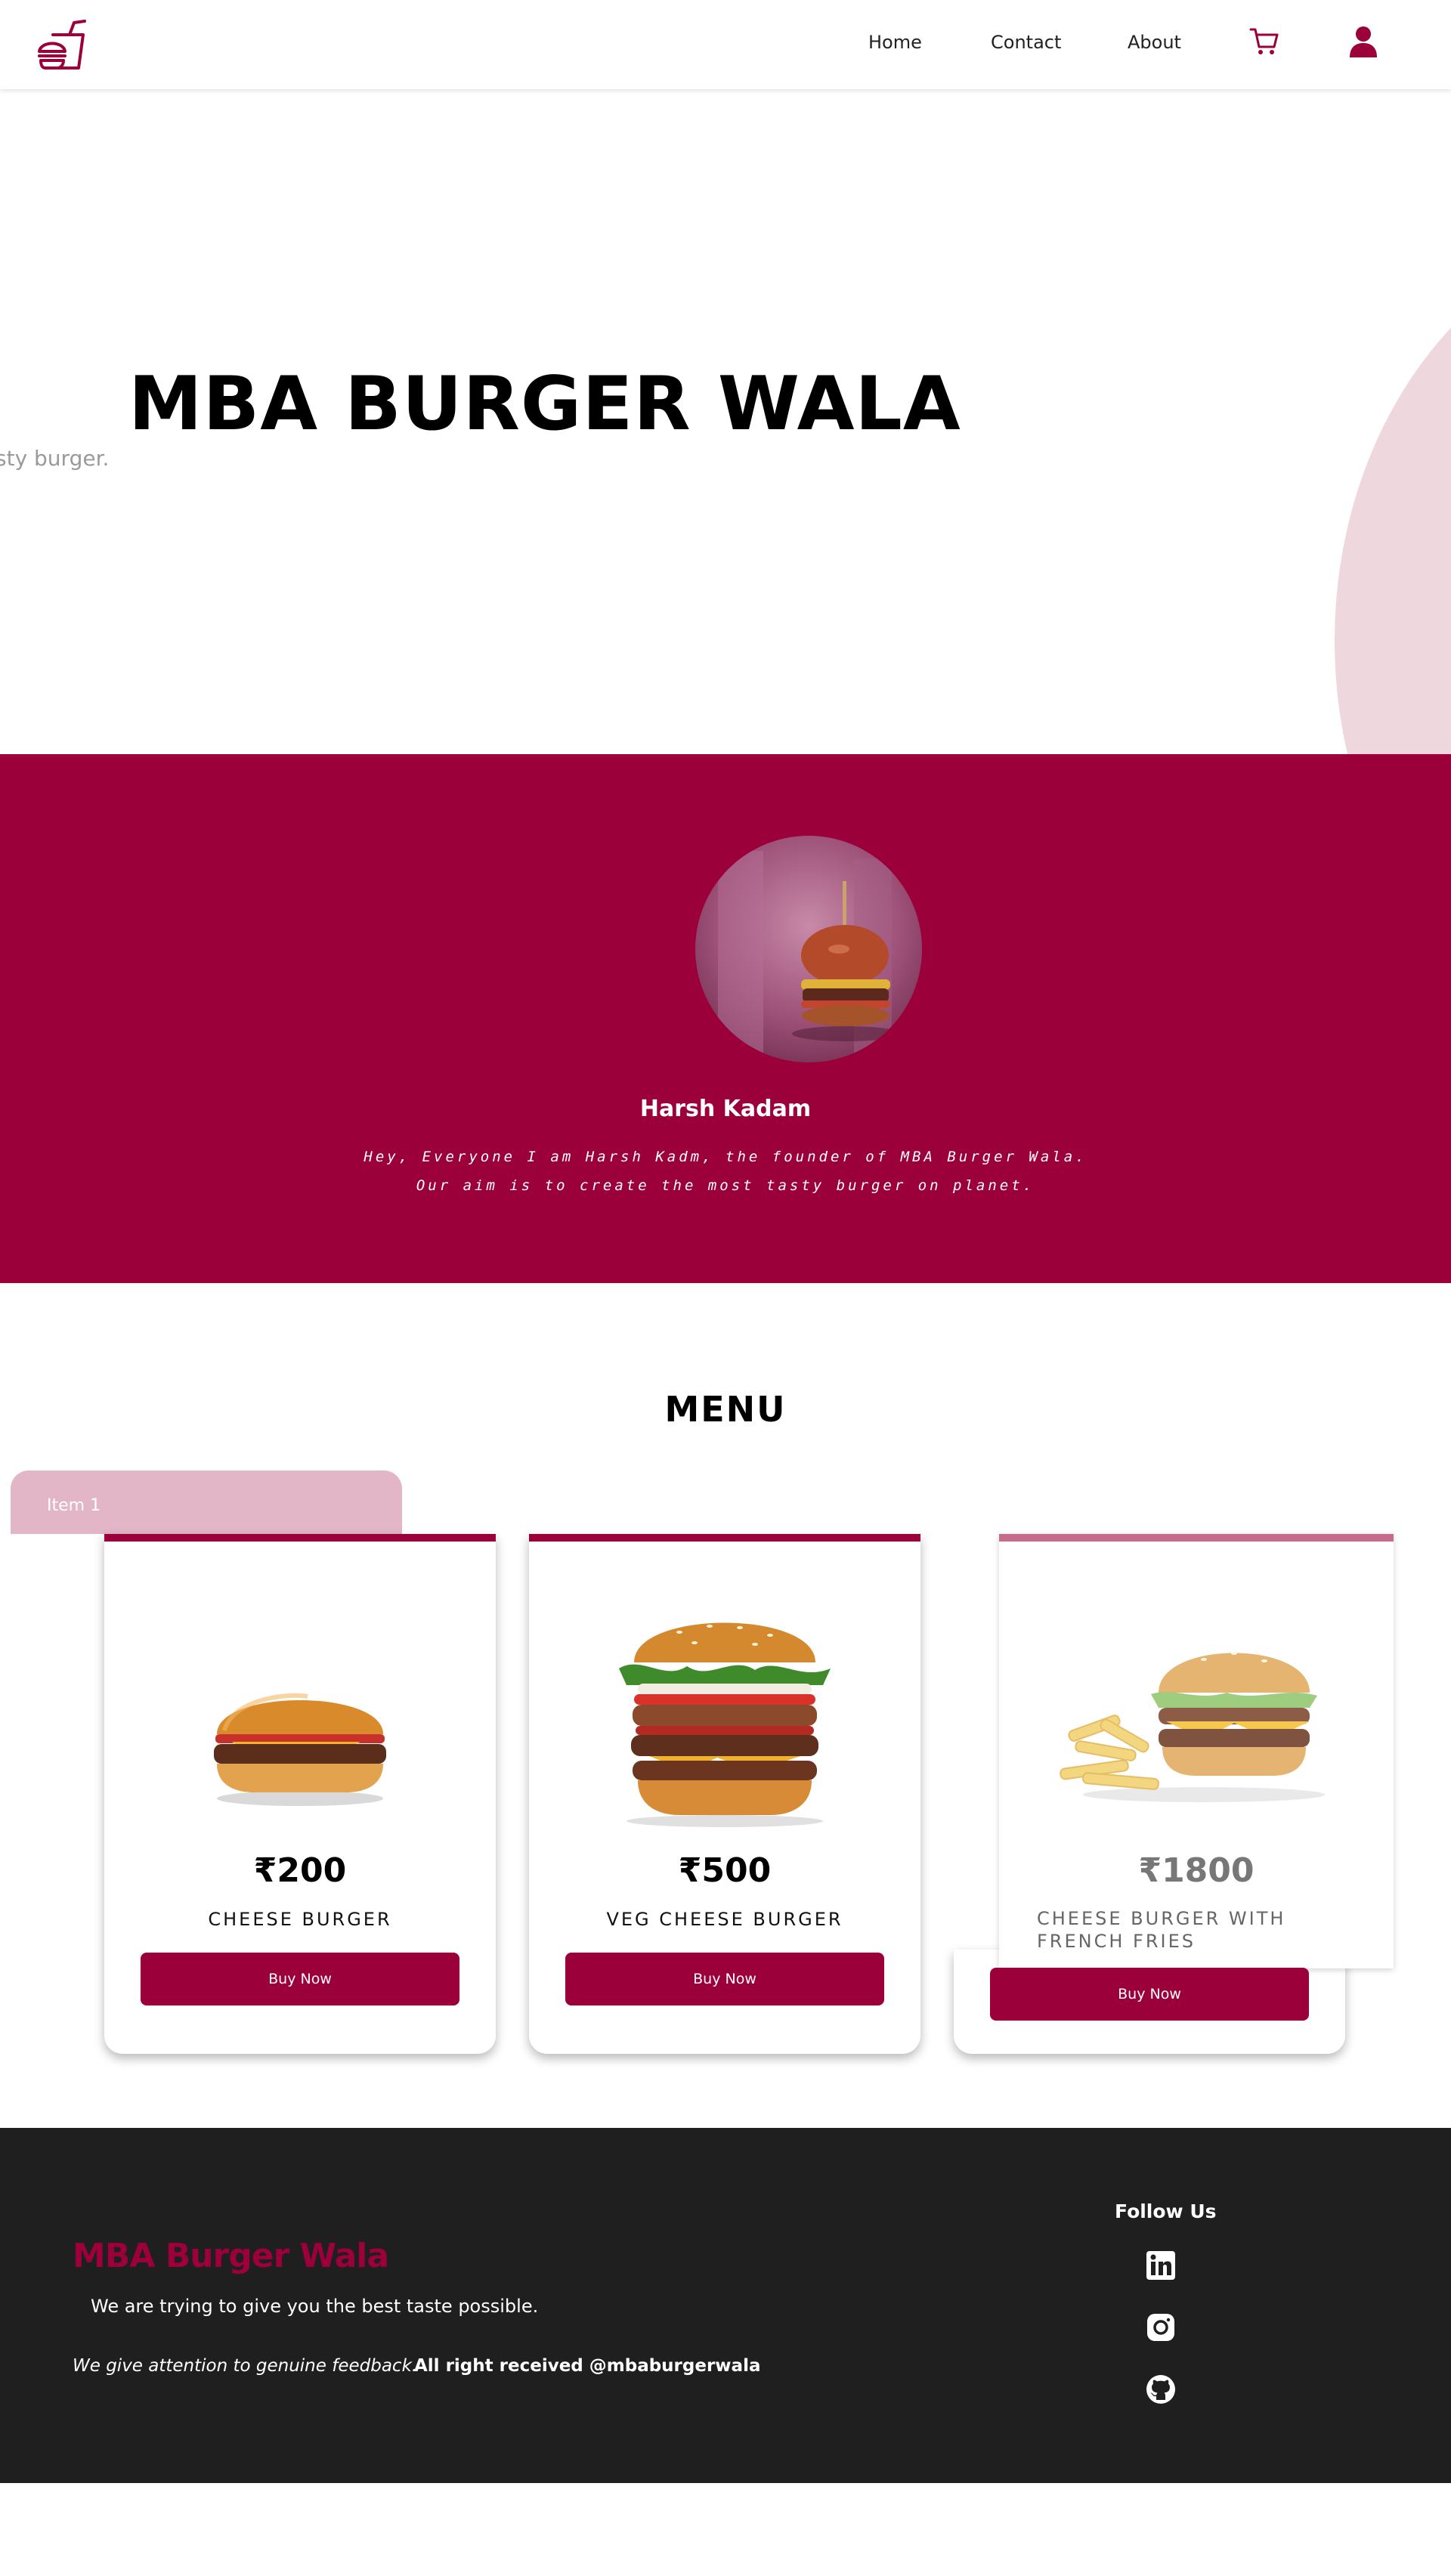 Image resolution: width=1451 pixels, height=2576 pixels. I want to click on menu-card: ₹500 VEG CHEESE BURGER Buy Now, so click(725, 1794).